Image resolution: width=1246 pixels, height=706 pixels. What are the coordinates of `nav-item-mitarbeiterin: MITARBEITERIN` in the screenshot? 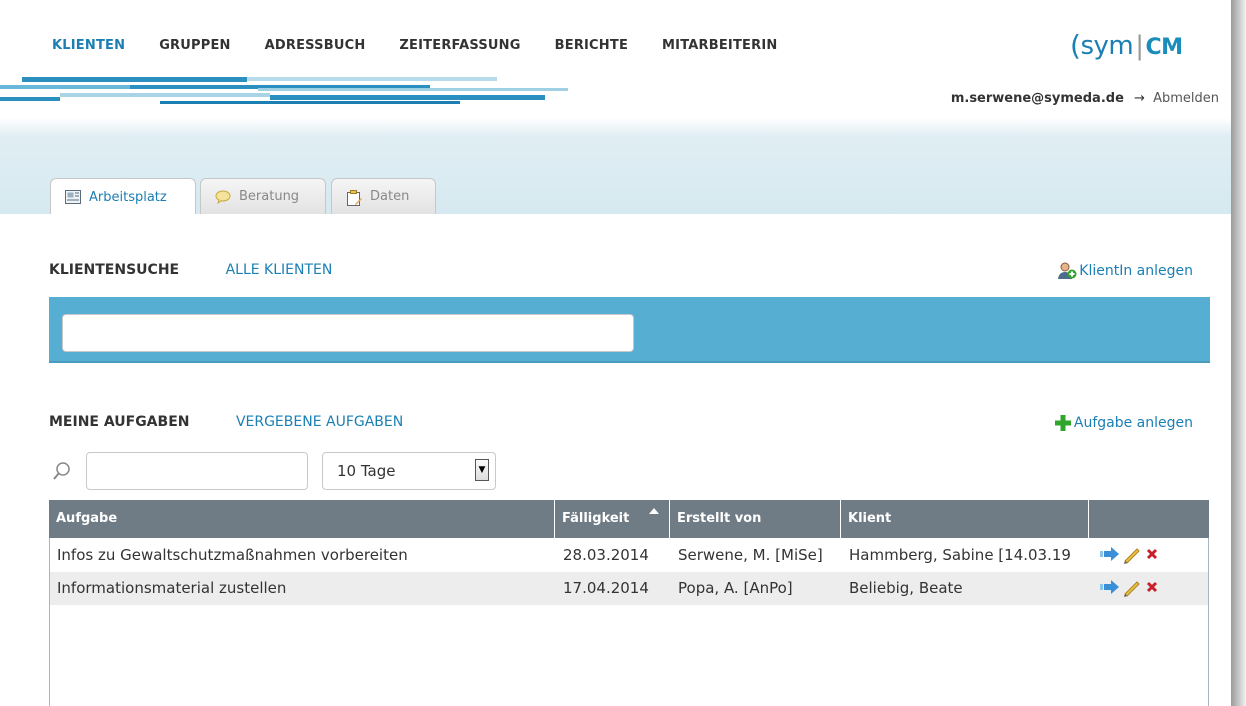 It's located at (719, 45).